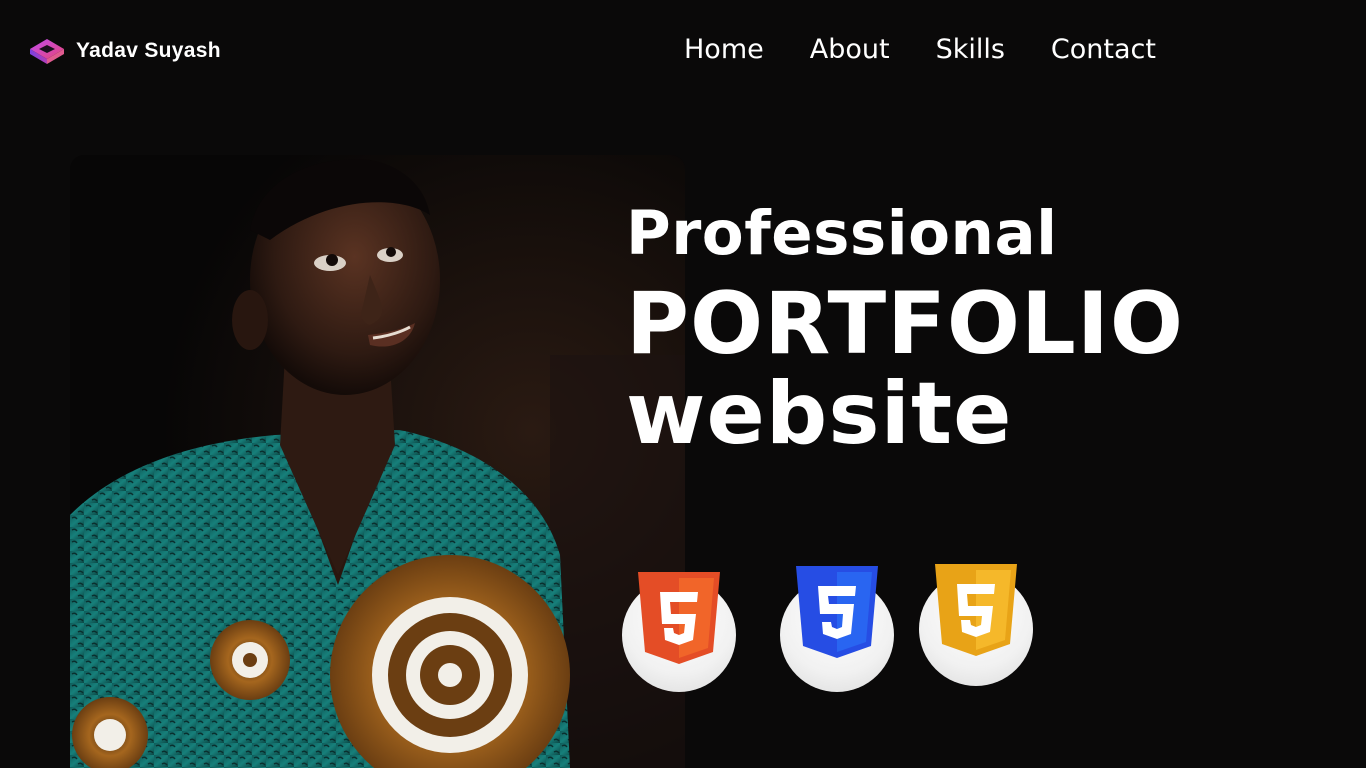 This screenshot has height=768, width=1366. I want to click on css3-shield-icon, so click(837, 612).